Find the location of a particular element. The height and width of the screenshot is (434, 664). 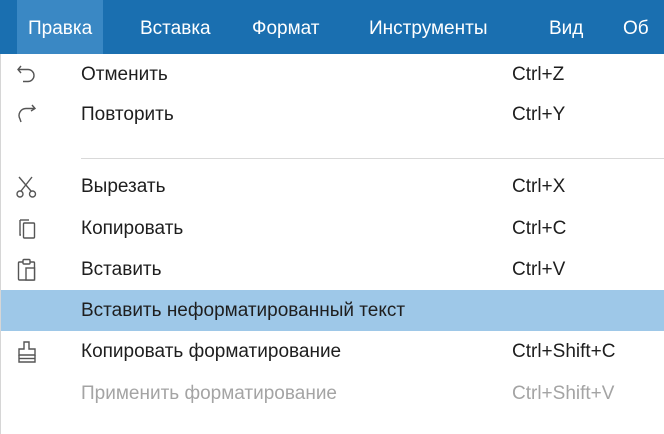

menu-item-label: Вырезать is located at coordinates (123, 186).